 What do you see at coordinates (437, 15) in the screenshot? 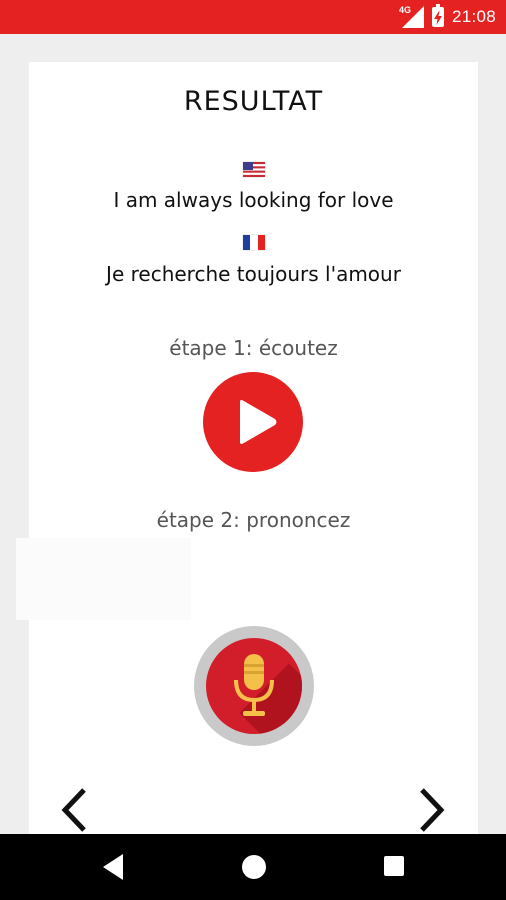
I see `battery-charging-icon` at bounding box center [437, 15].